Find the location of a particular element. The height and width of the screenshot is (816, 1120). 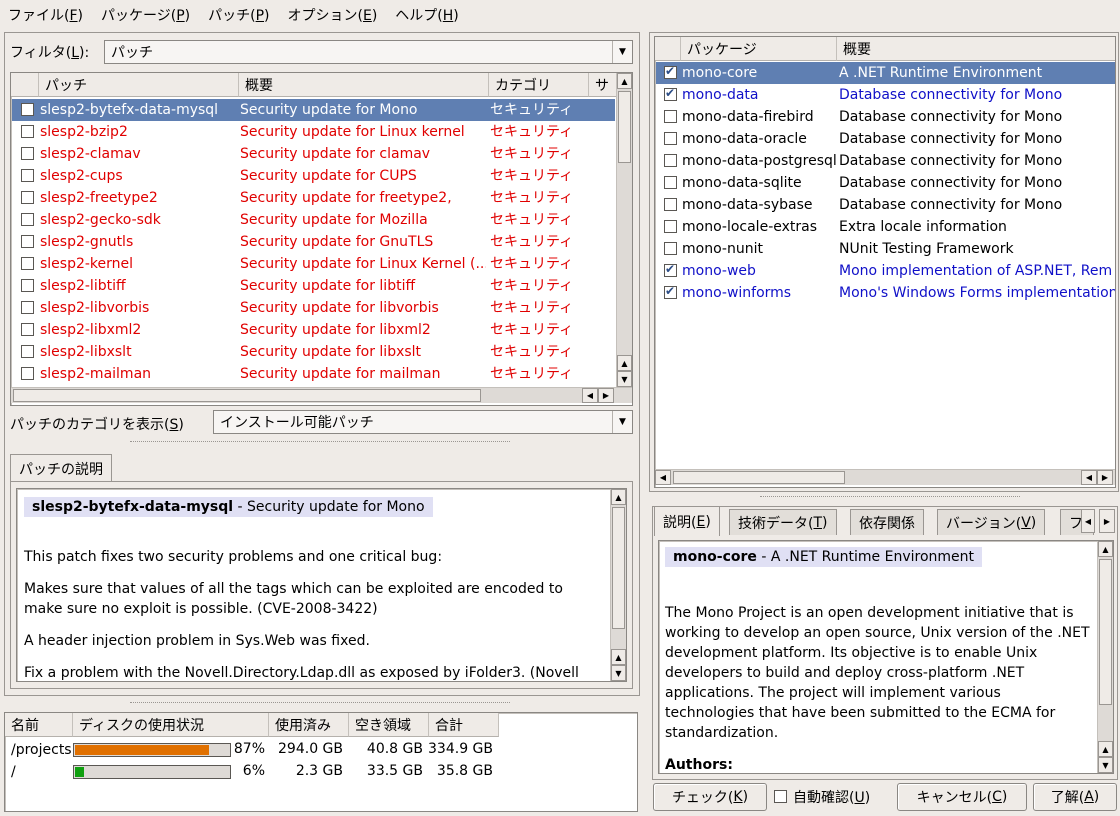

pkg-col-check is located at coordinates (668, 49).